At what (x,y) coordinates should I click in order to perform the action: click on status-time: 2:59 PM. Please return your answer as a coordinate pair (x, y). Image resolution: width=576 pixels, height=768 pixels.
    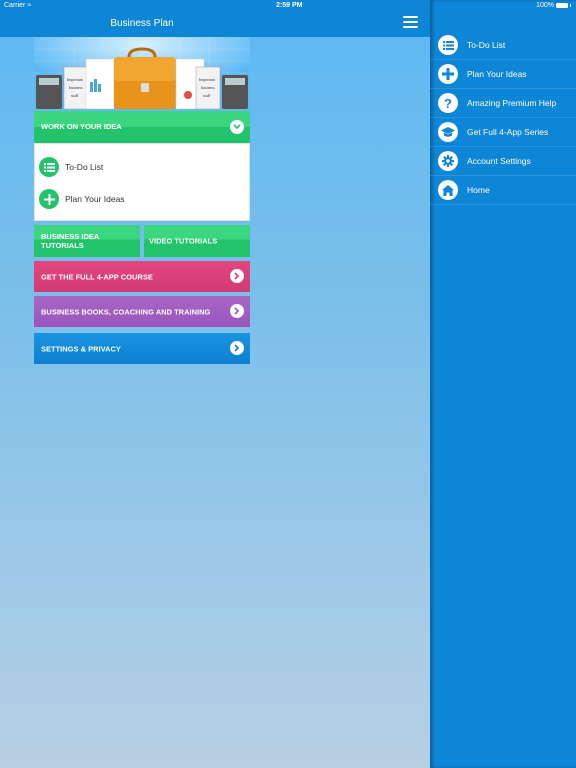
    Looking at the image, I should click on (289, 5).